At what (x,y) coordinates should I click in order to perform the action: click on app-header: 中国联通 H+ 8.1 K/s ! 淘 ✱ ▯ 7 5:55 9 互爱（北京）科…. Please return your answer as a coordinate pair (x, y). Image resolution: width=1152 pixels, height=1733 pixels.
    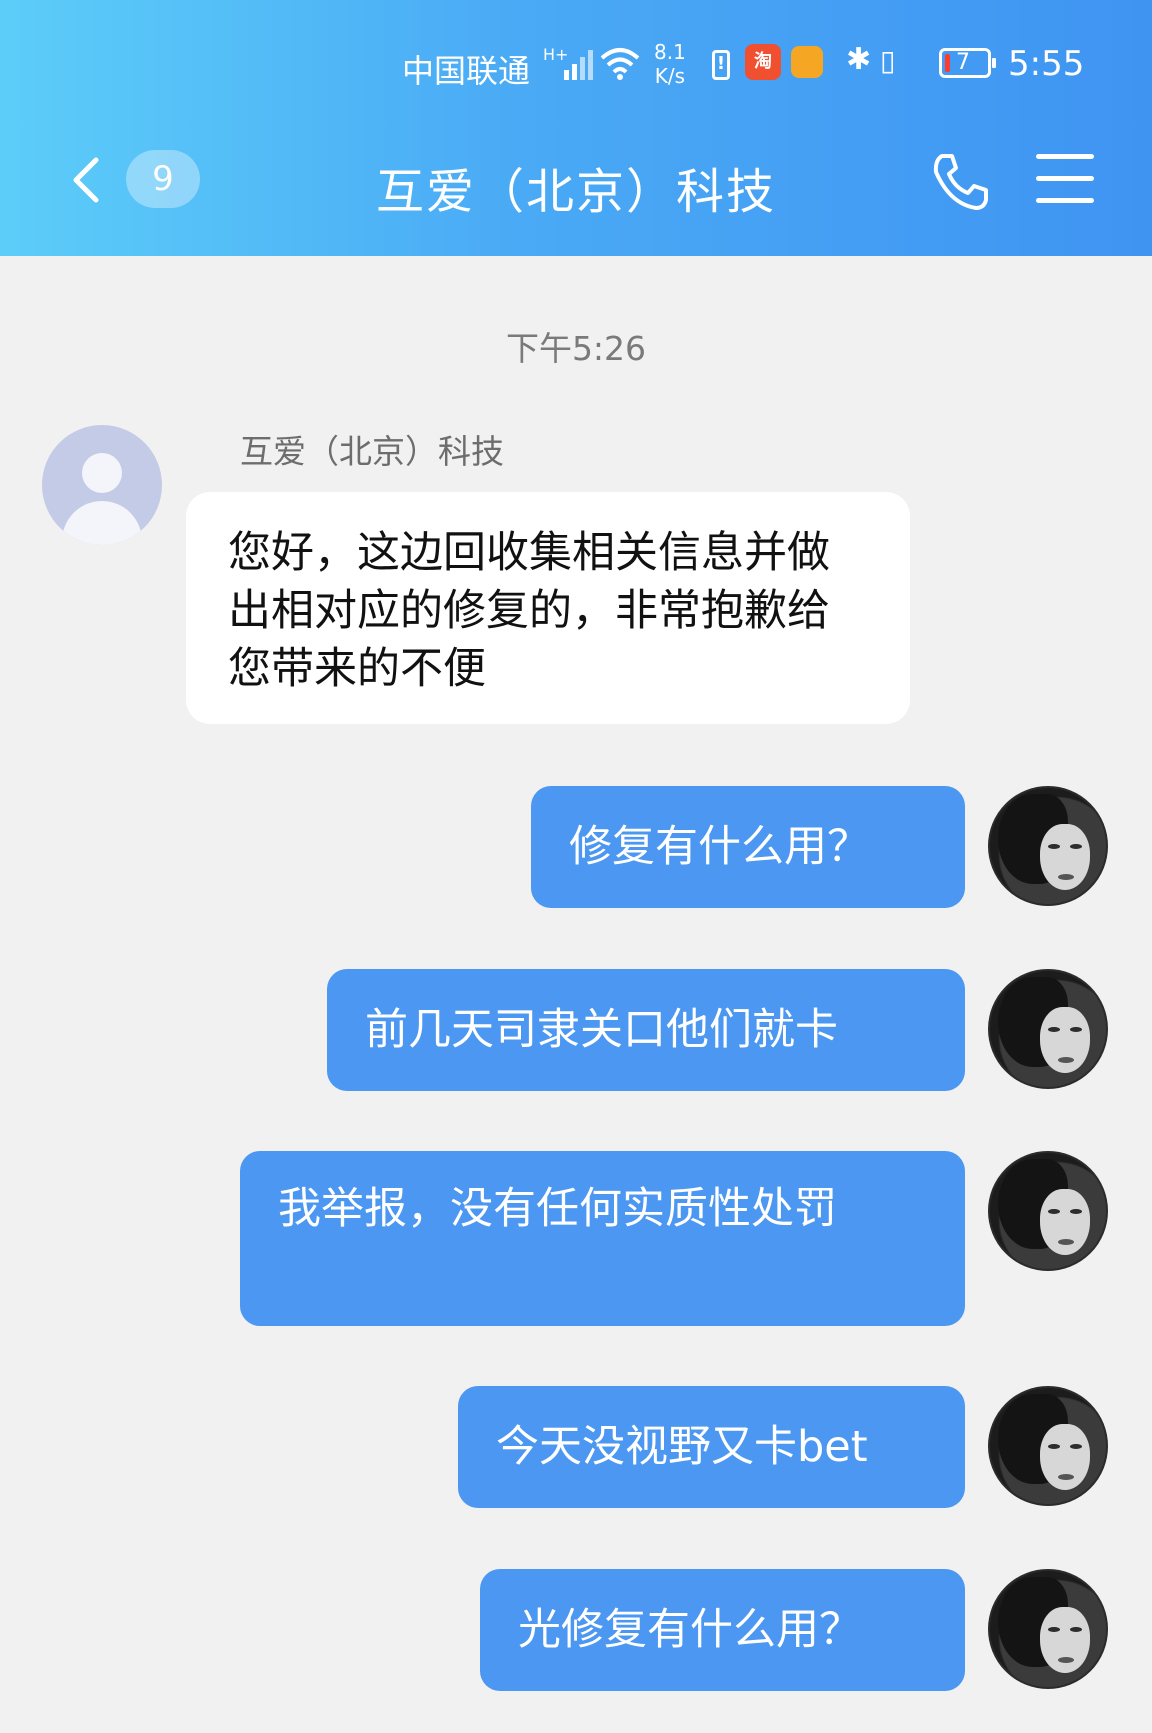
    Looking at the image, I should click on (576, 128).